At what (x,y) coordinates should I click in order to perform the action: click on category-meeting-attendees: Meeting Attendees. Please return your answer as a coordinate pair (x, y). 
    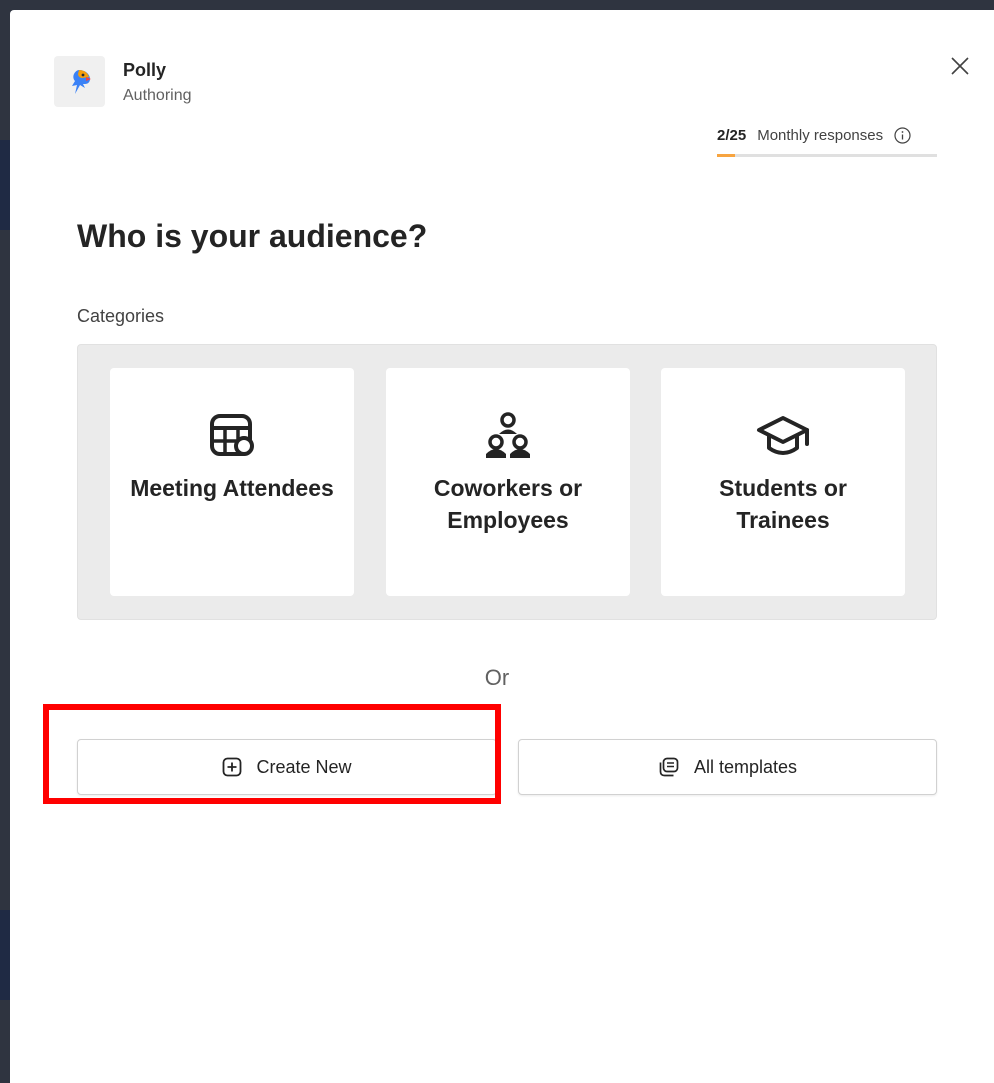
    Looking at the image, I should click on (232, 482).